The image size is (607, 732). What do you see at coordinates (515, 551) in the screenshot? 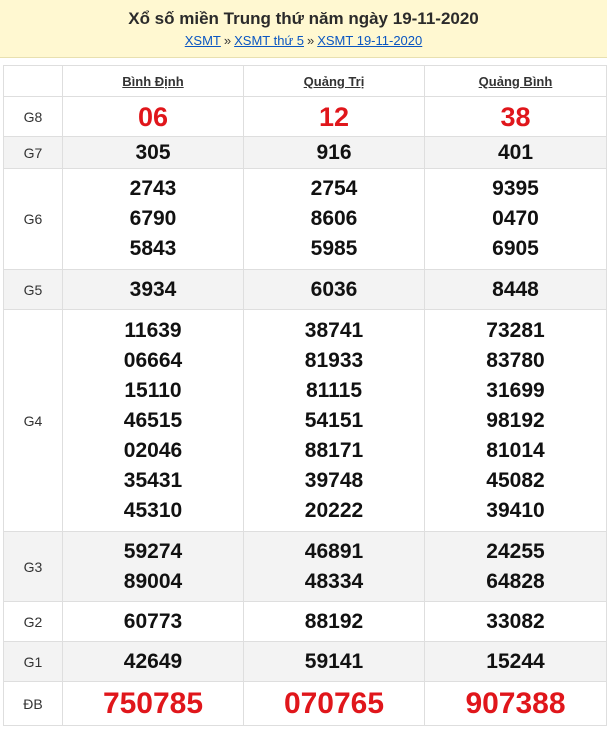
I see `prize-number: 24255` at bounding box center [515, 551].